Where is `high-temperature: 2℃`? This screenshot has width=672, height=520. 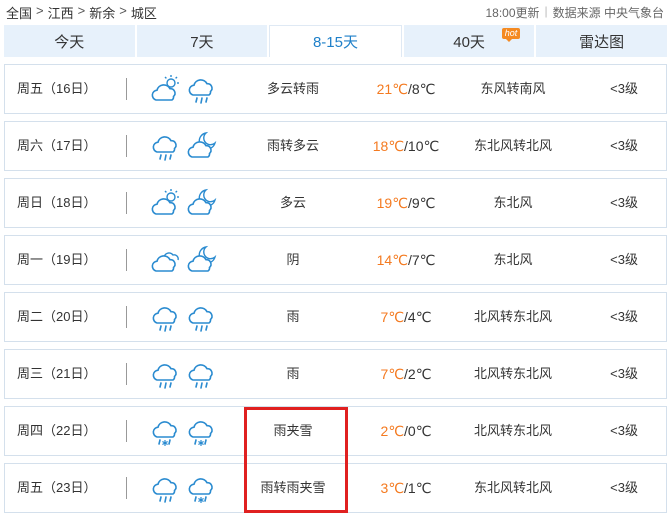
high-temperature: 2℃ is located at coordinates (392, 431).